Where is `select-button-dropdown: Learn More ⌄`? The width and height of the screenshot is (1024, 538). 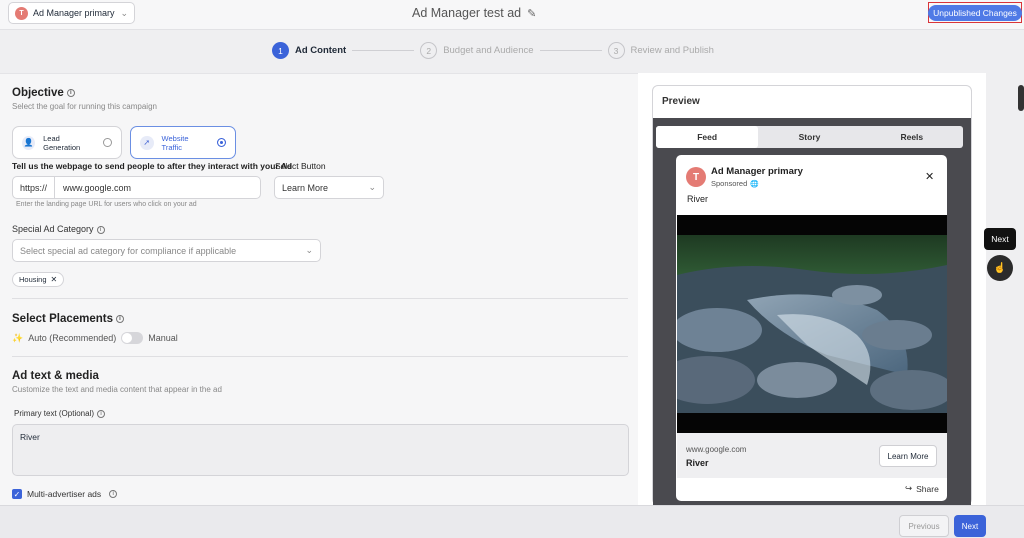
select-button-dropdown: Learn More ⌄ is located at coordinates (329, 187).